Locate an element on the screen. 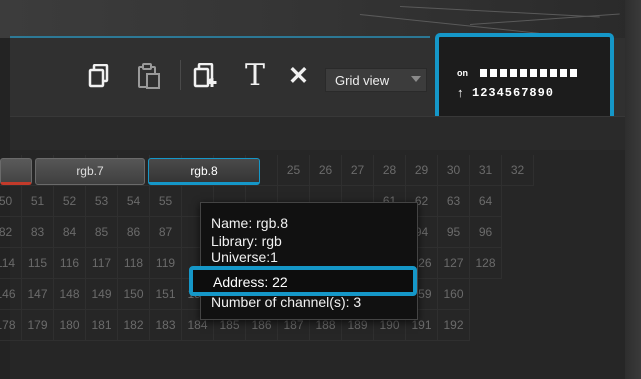 The height and width of the screenshot is (379, 641). copy-icon is located at coordinates (99, 76).